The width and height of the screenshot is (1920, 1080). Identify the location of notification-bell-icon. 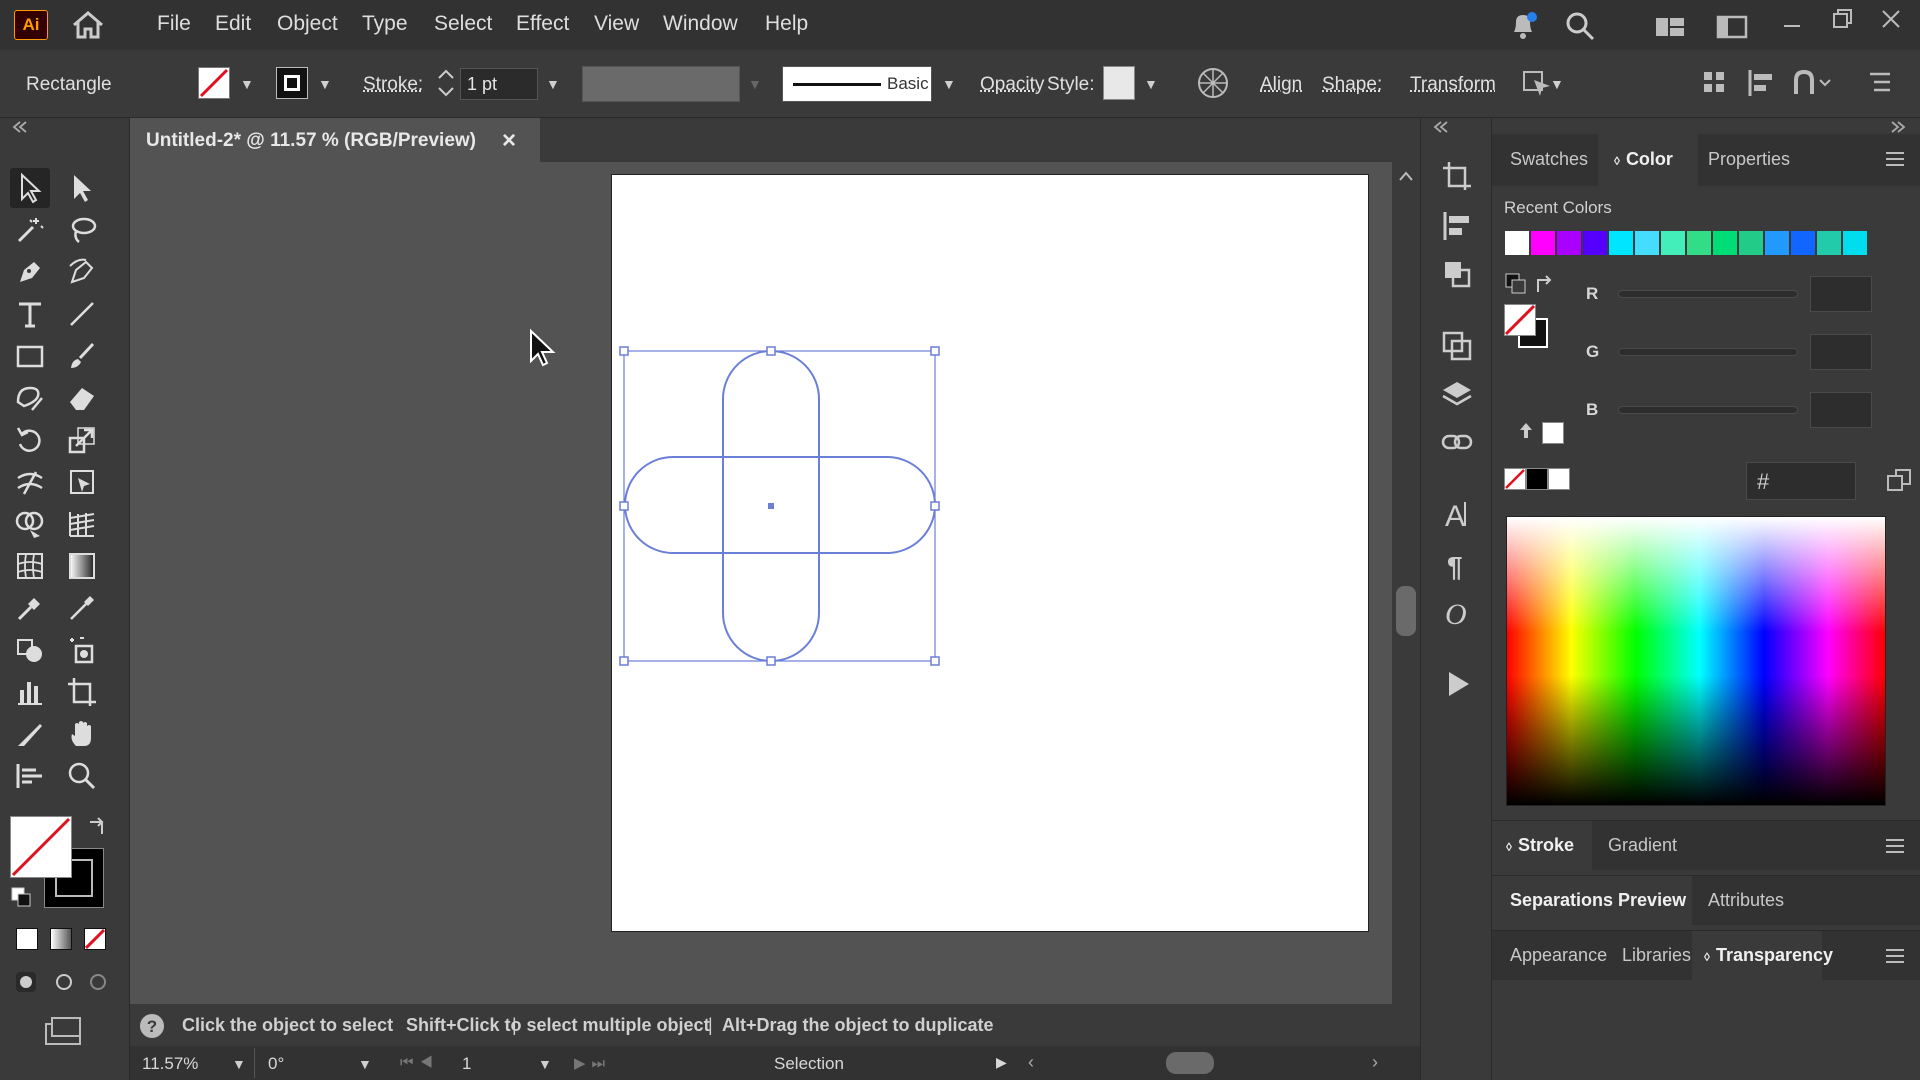
(1523, 26).